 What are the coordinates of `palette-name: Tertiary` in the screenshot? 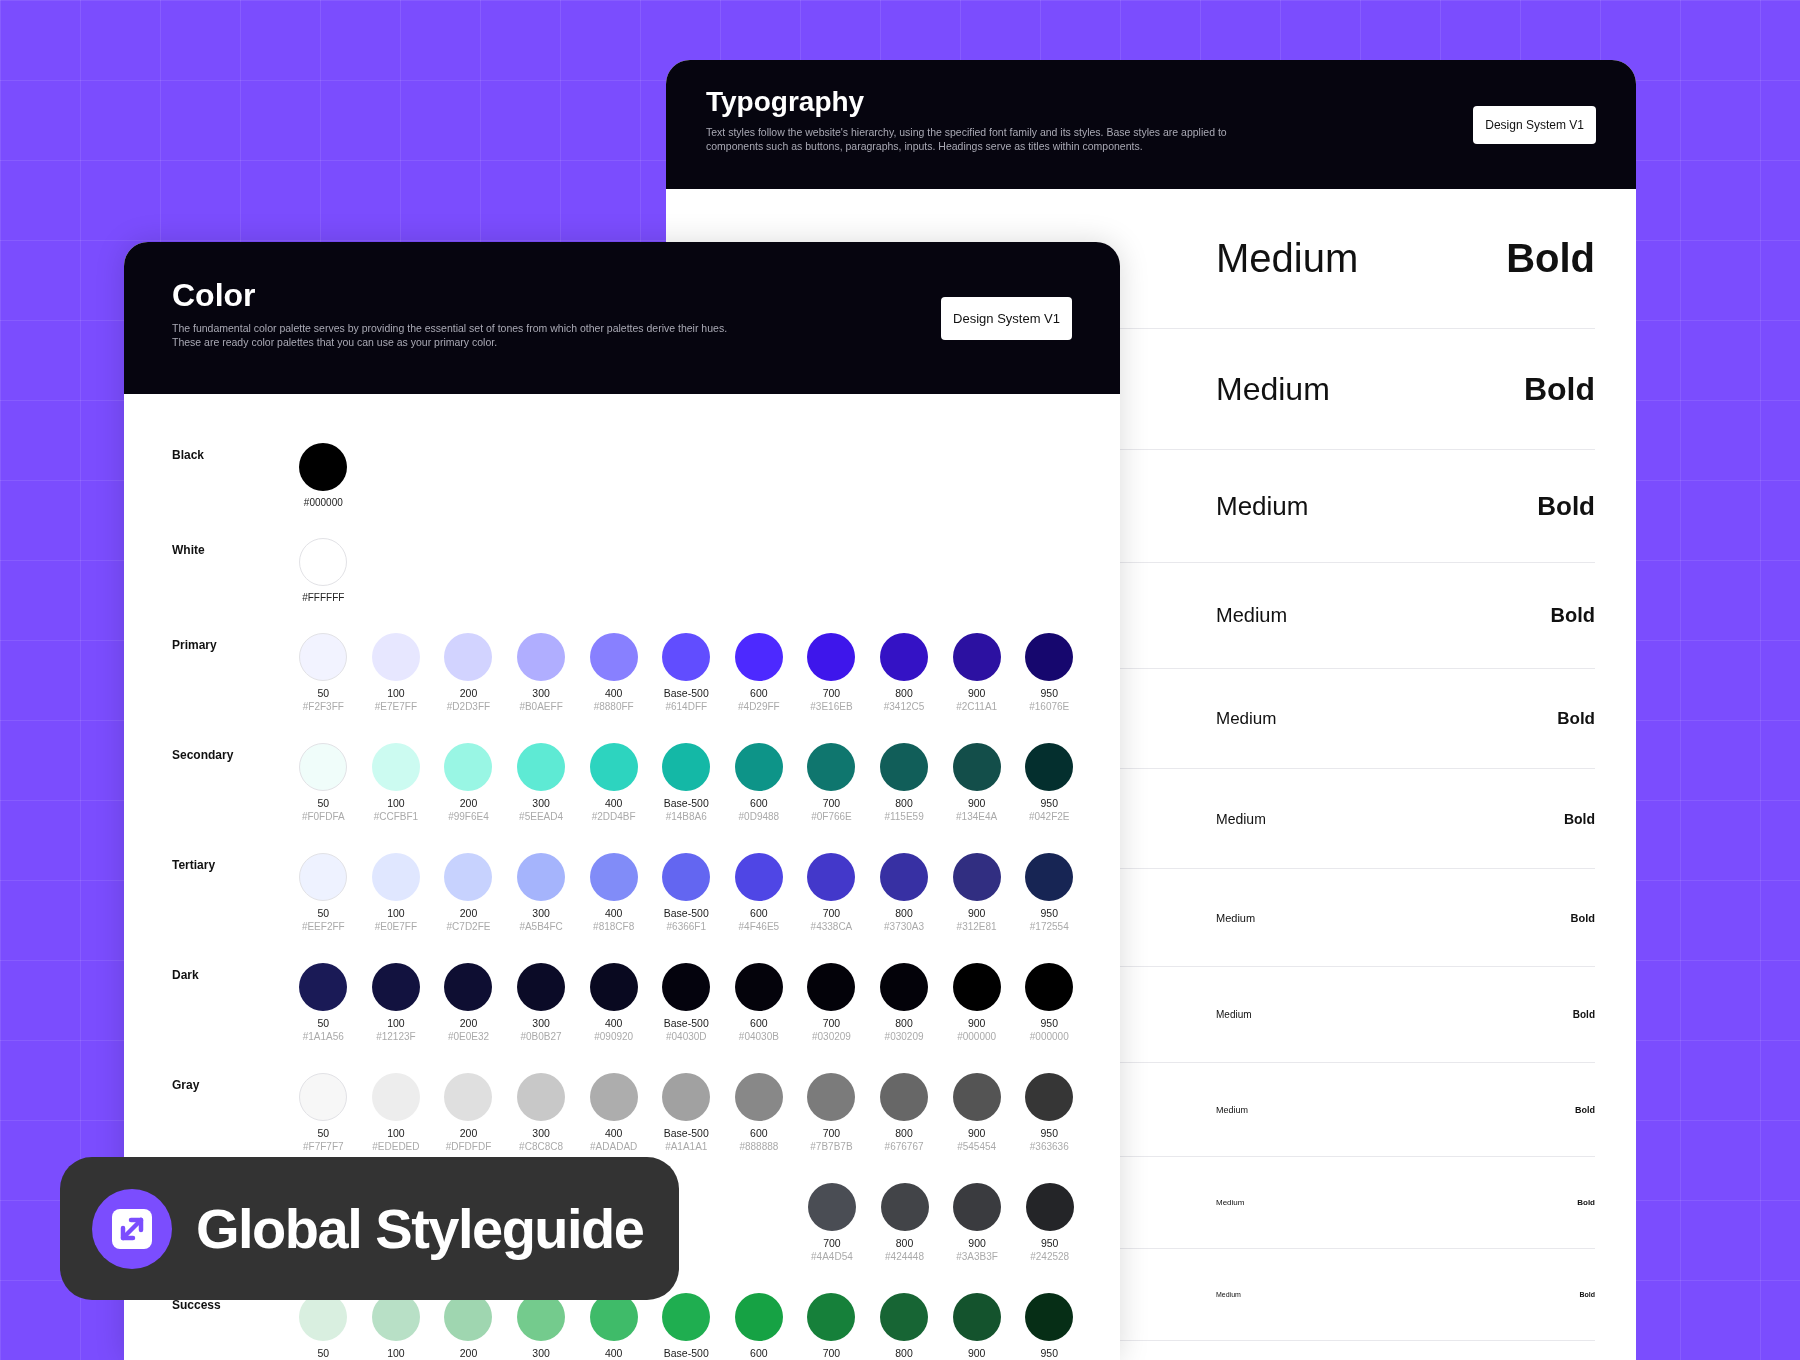 It's located at (194, 865).